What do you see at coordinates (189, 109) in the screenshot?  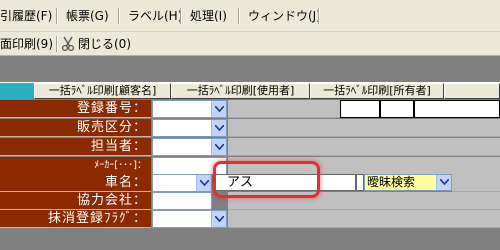 I see `registration-number-combo` at bounding box center [189, 109].